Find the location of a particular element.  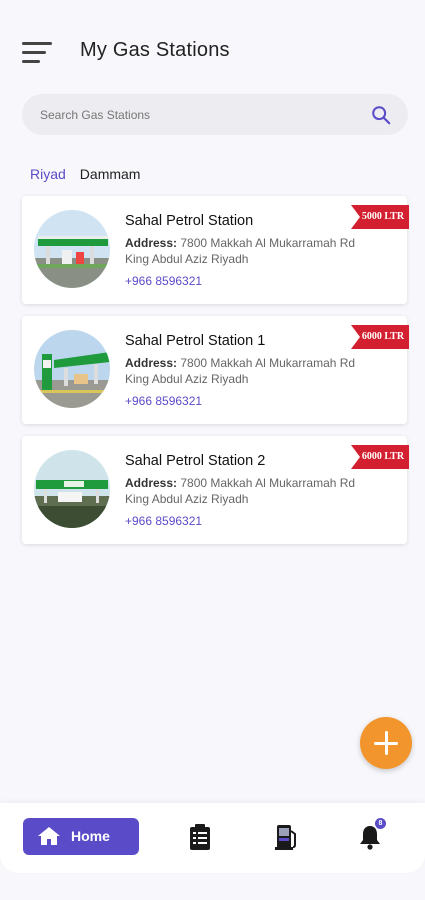

bottom-navigation: Home 8 is located at coordinates (212, 838).